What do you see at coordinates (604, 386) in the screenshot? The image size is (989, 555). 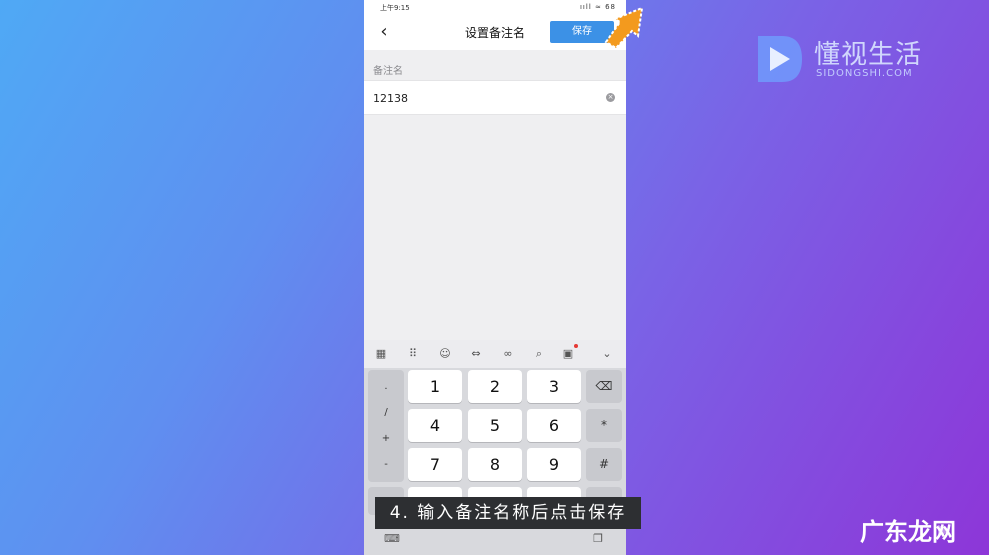 I see `backspace-key: ⌫` at bounding box center [604, 386].